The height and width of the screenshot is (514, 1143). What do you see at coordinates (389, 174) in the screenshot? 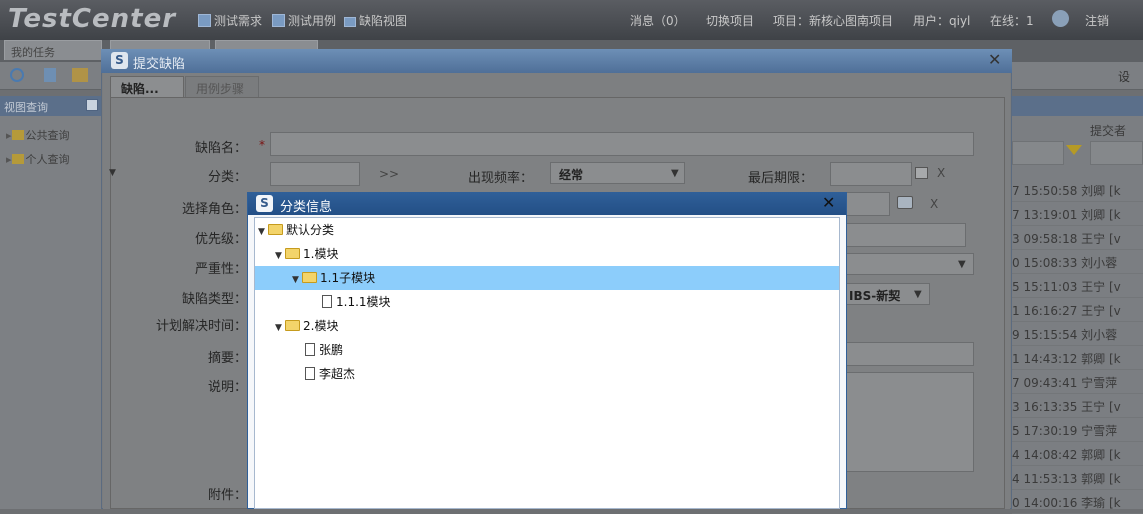
I see `category-pick-button: >>` at bounding box center [389, 174].